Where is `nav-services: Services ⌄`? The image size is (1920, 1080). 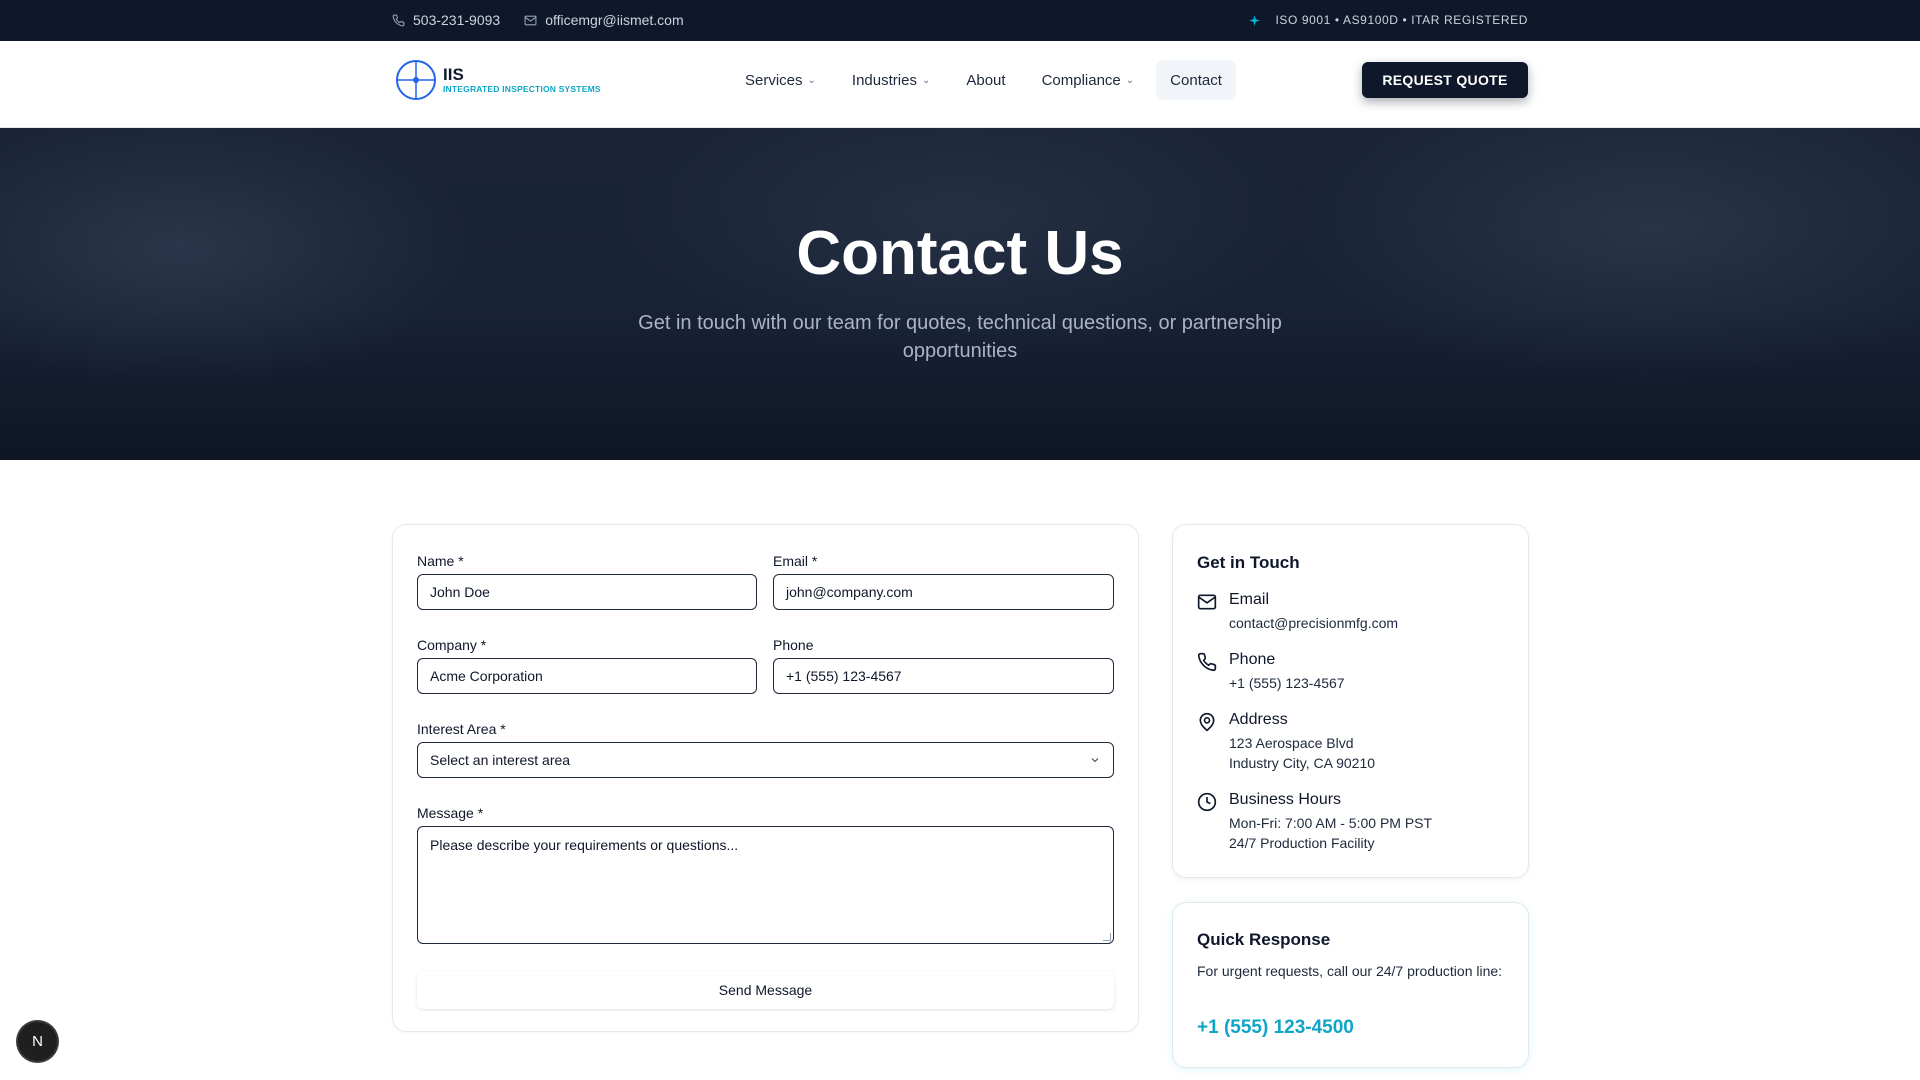
nav-services: Services ⌄ is located at coordinates (780, 80).